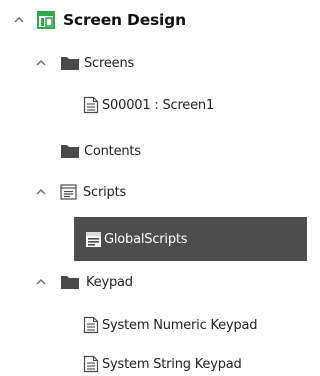 The width and height of the screenshot is (320, 376). I want to click on tree-node-scripts: Scripts, so click(80, 192).